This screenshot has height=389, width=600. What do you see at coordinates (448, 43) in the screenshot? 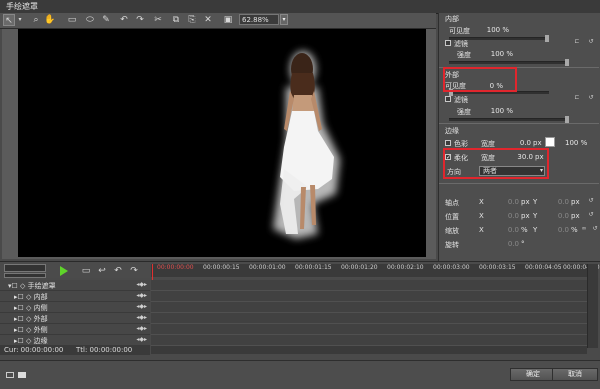
I see `inner-filter-checkbox` at bounding box center [448, 43].